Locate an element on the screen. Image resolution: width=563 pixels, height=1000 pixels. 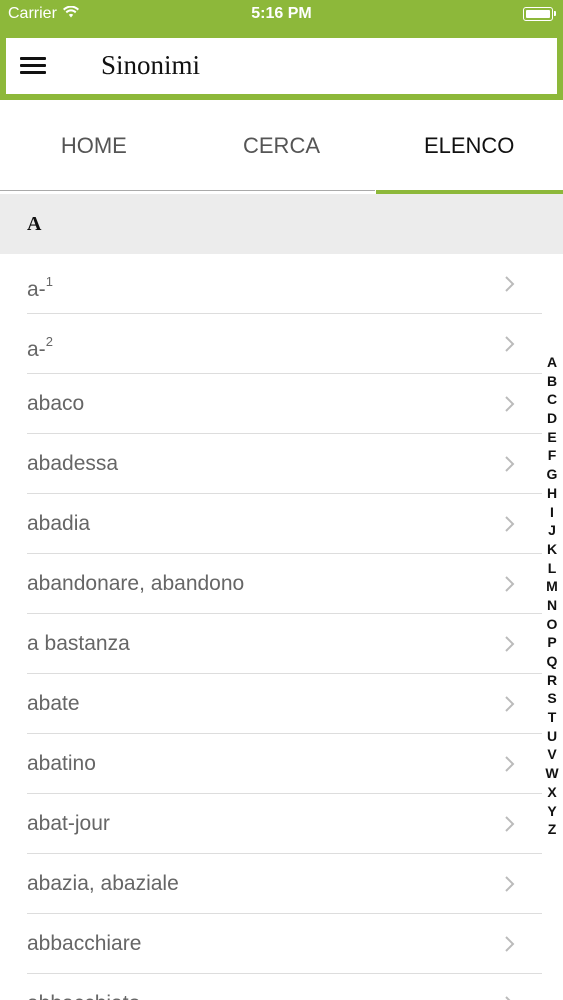
alphabet-index-letter: Z is located at coordinates (552, 829).